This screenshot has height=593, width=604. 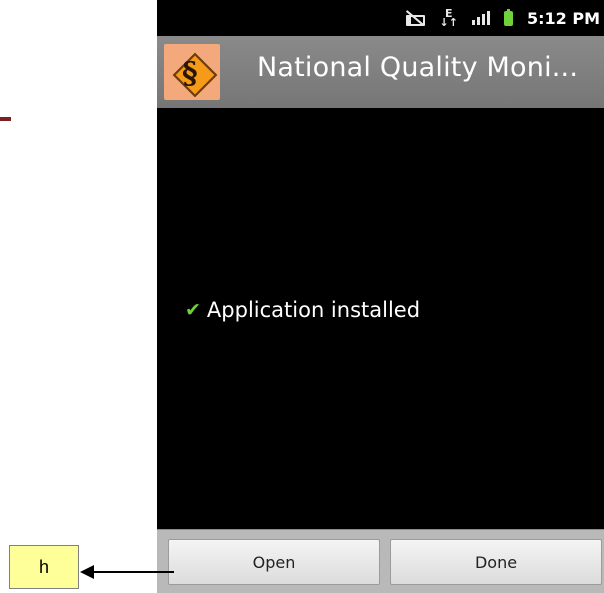 What do you see at coordinates (480, 18) in the screenshot?
I see `signal-icon` at bounding box center [480, 18].